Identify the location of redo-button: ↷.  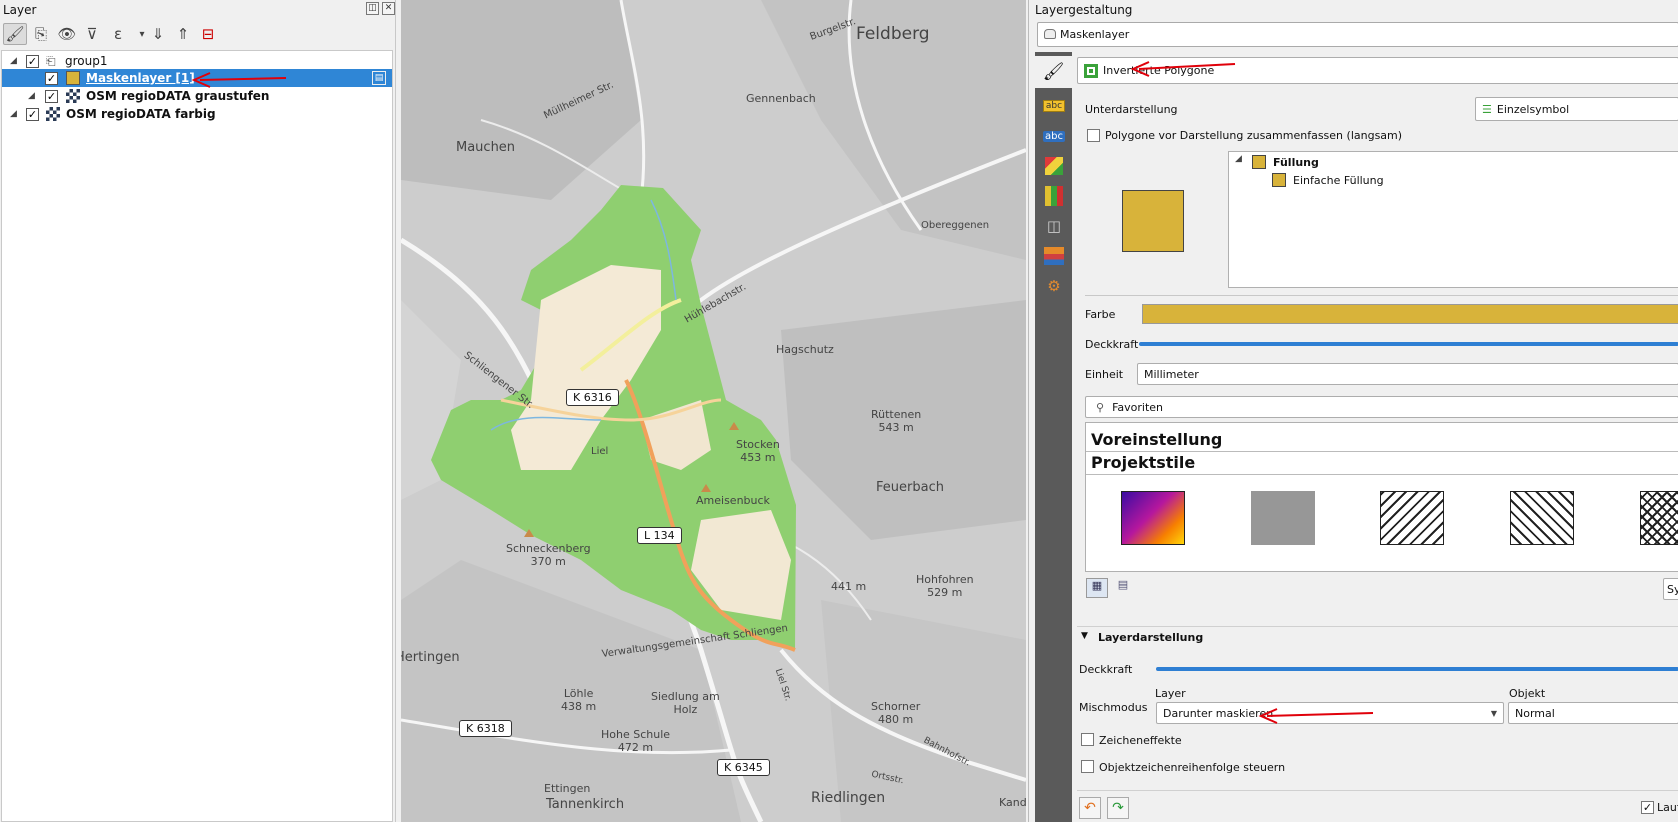
(1118, 808).